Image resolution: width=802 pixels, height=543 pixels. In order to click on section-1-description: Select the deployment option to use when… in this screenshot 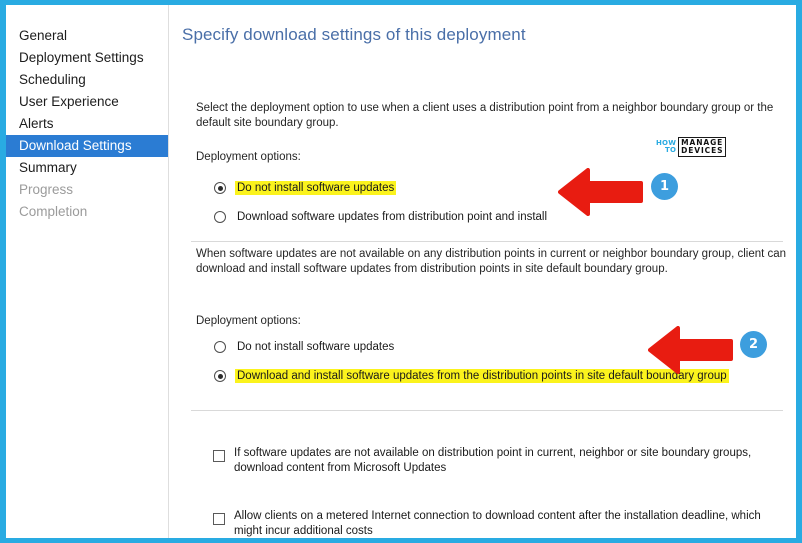, I will do `click(485, 115)`.